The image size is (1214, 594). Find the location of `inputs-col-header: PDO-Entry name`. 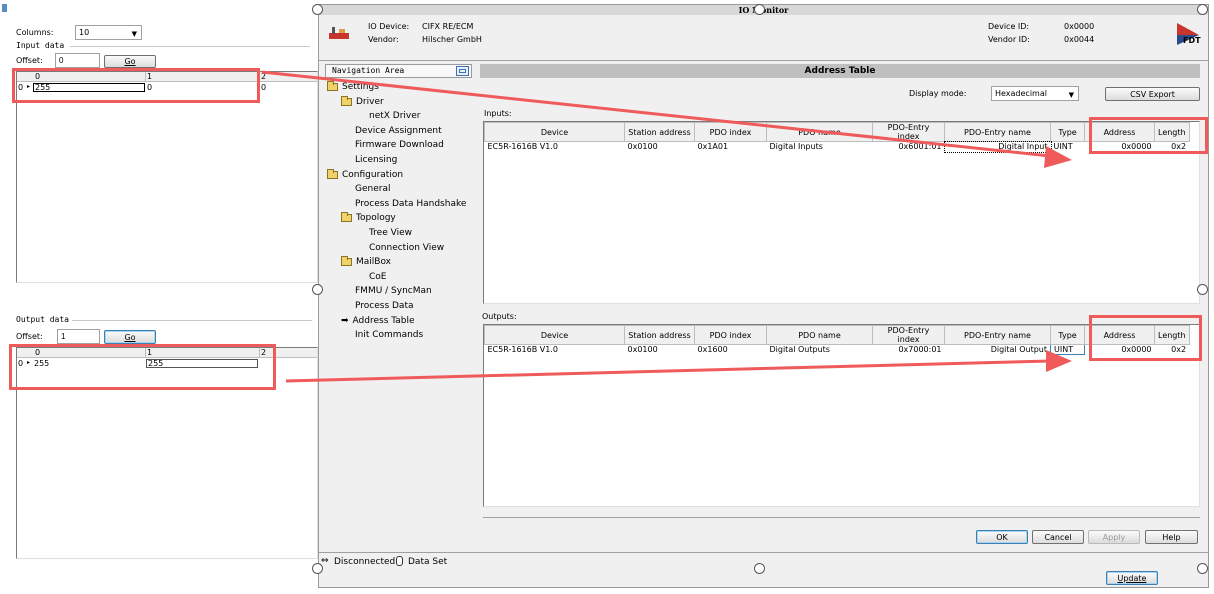

inputs-col-header: PDO-Entry name is located at coordinates (997, 132).